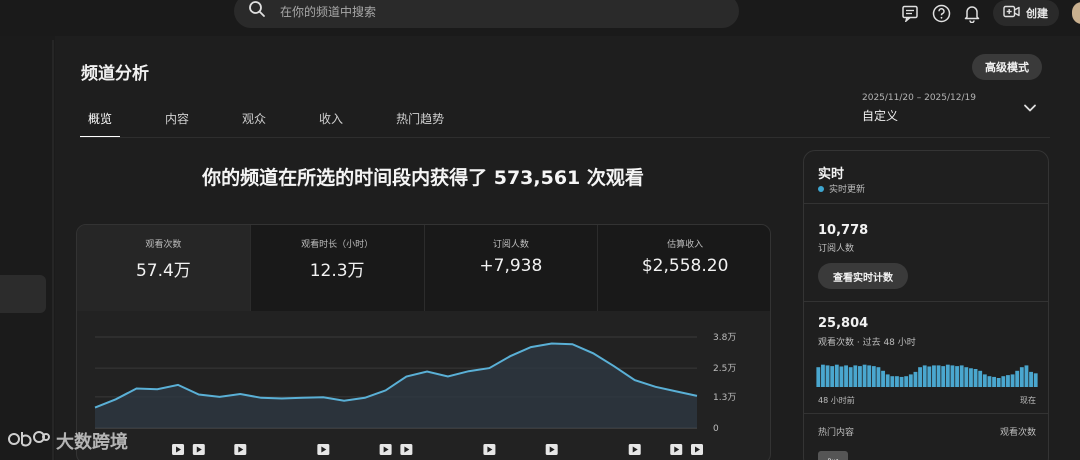 Image resolution: width=1080 pixels, height=460 pixels. I want to click on realtime-title: 实时, so click(831, 174).